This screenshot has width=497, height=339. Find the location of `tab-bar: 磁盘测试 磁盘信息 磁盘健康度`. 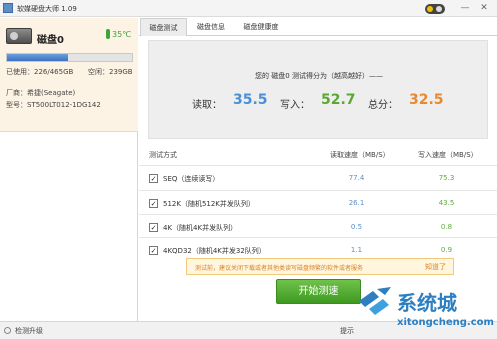

tab-bar: 磁盘测试 磁盘信息 磁盘健康度 is located at coordinates (318, 27).